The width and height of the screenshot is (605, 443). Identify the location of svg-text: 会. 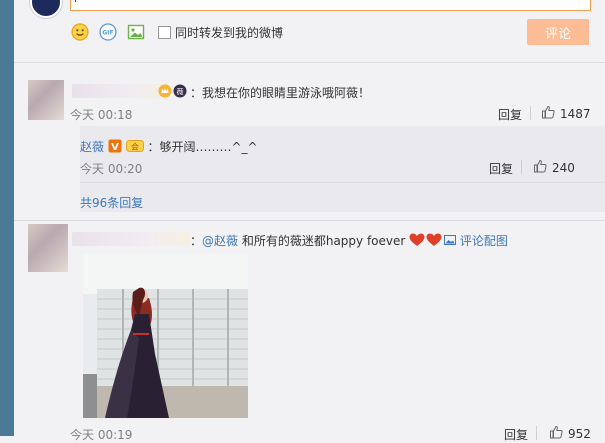
(135, 147).